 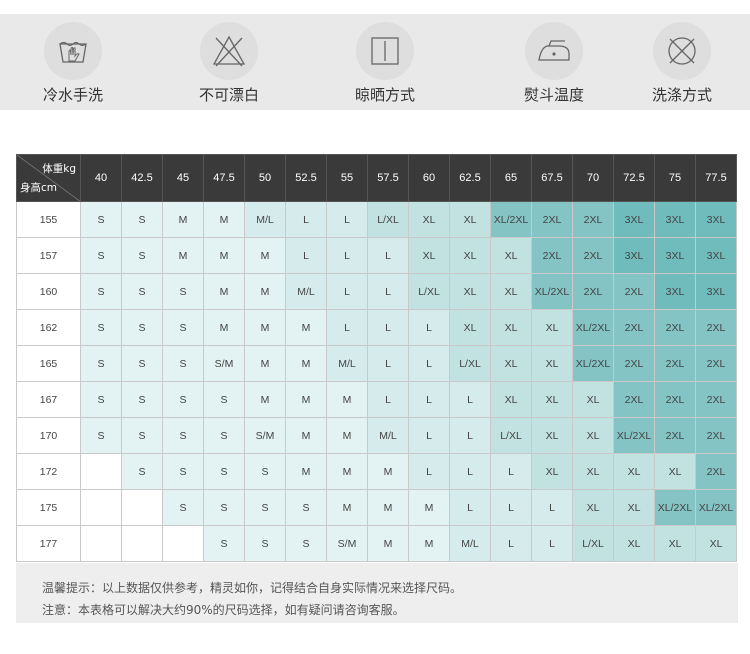 What do you see at coordinates (48, 178) in the screenshot?
I see `table-corner-cell: 体重kg 身高cm` at bounding box center [48, 178].